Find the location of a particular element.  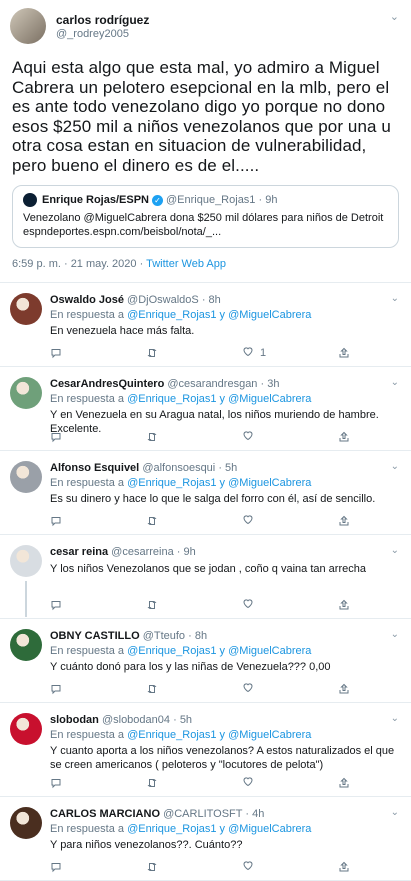

reply-author-name: cesar reina is located at coordinates (79, 552).